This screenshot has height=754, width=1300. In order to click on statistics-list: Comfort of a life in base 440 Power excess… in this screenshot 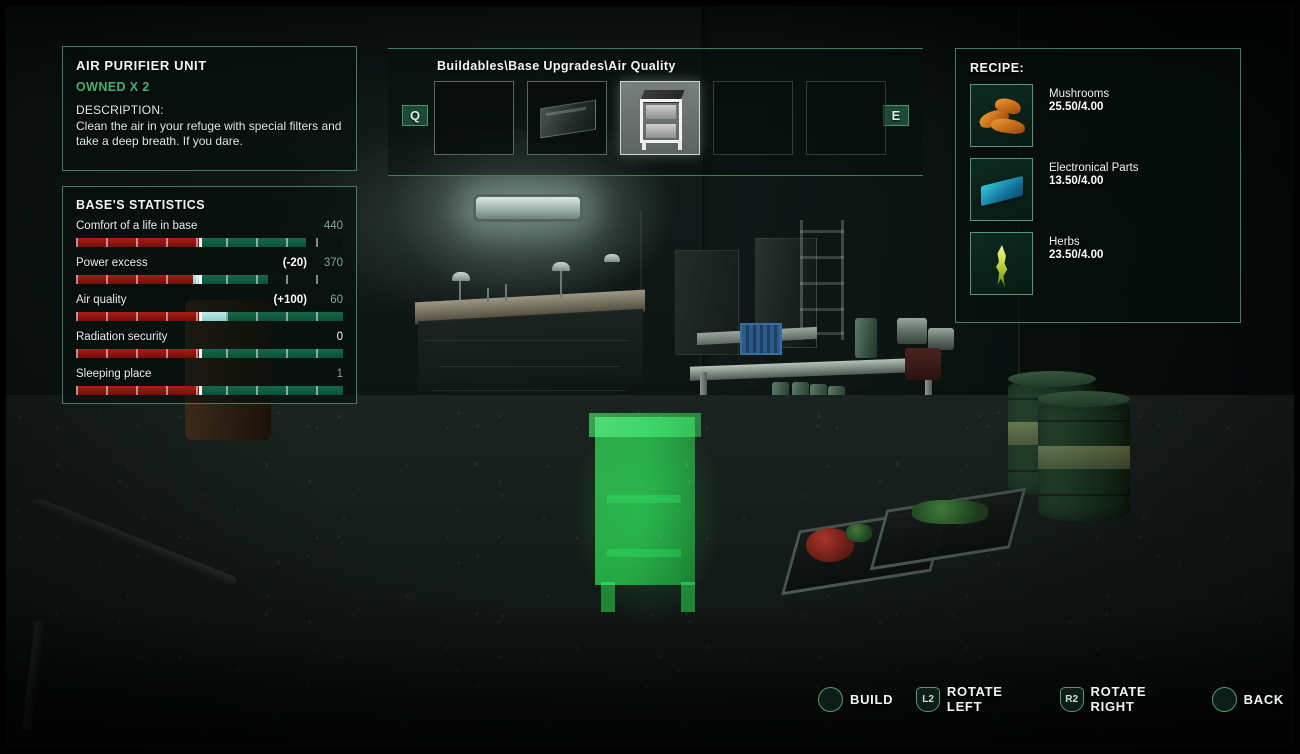, I will do `click(209, 307)`.